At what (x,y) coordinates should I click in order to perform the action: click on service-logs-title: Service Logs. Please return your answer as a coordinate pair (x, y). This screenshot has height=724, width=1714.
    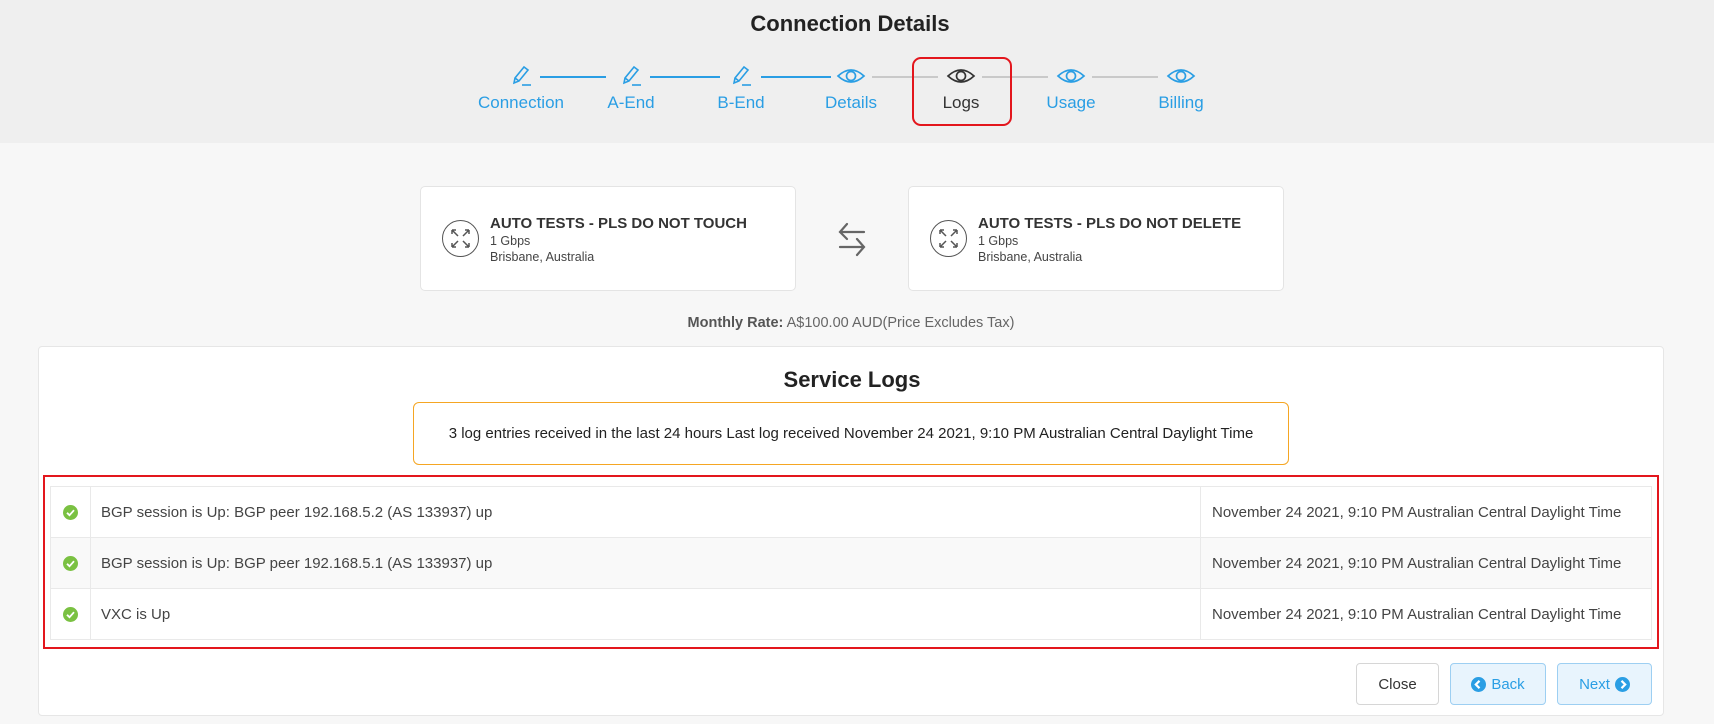
    Looking at the image, I should click on (852, 379).